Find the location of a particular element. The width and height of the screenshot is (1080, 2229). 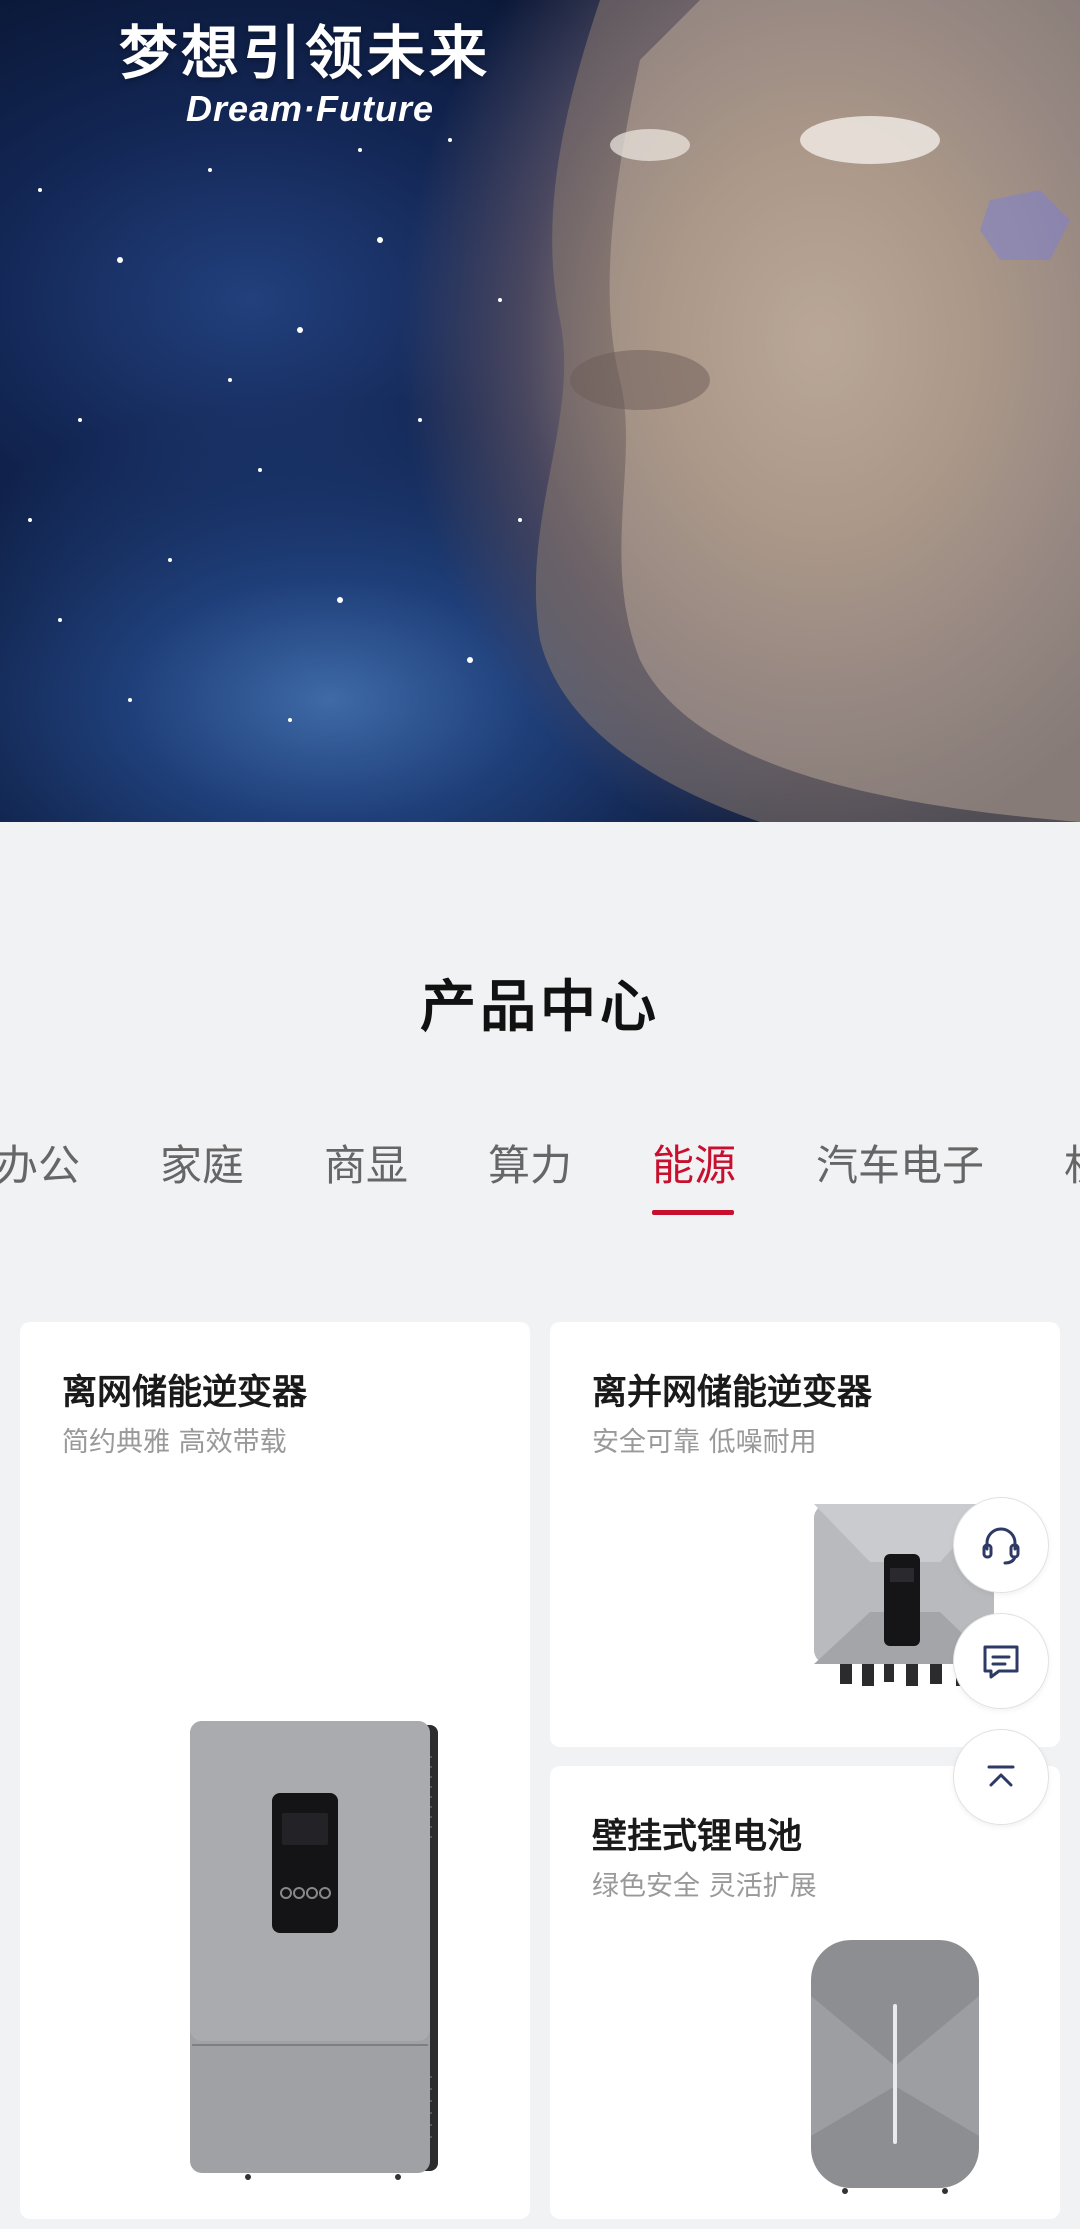

hero-subtitle: Dream·Future is located at coordinates (310, 108).